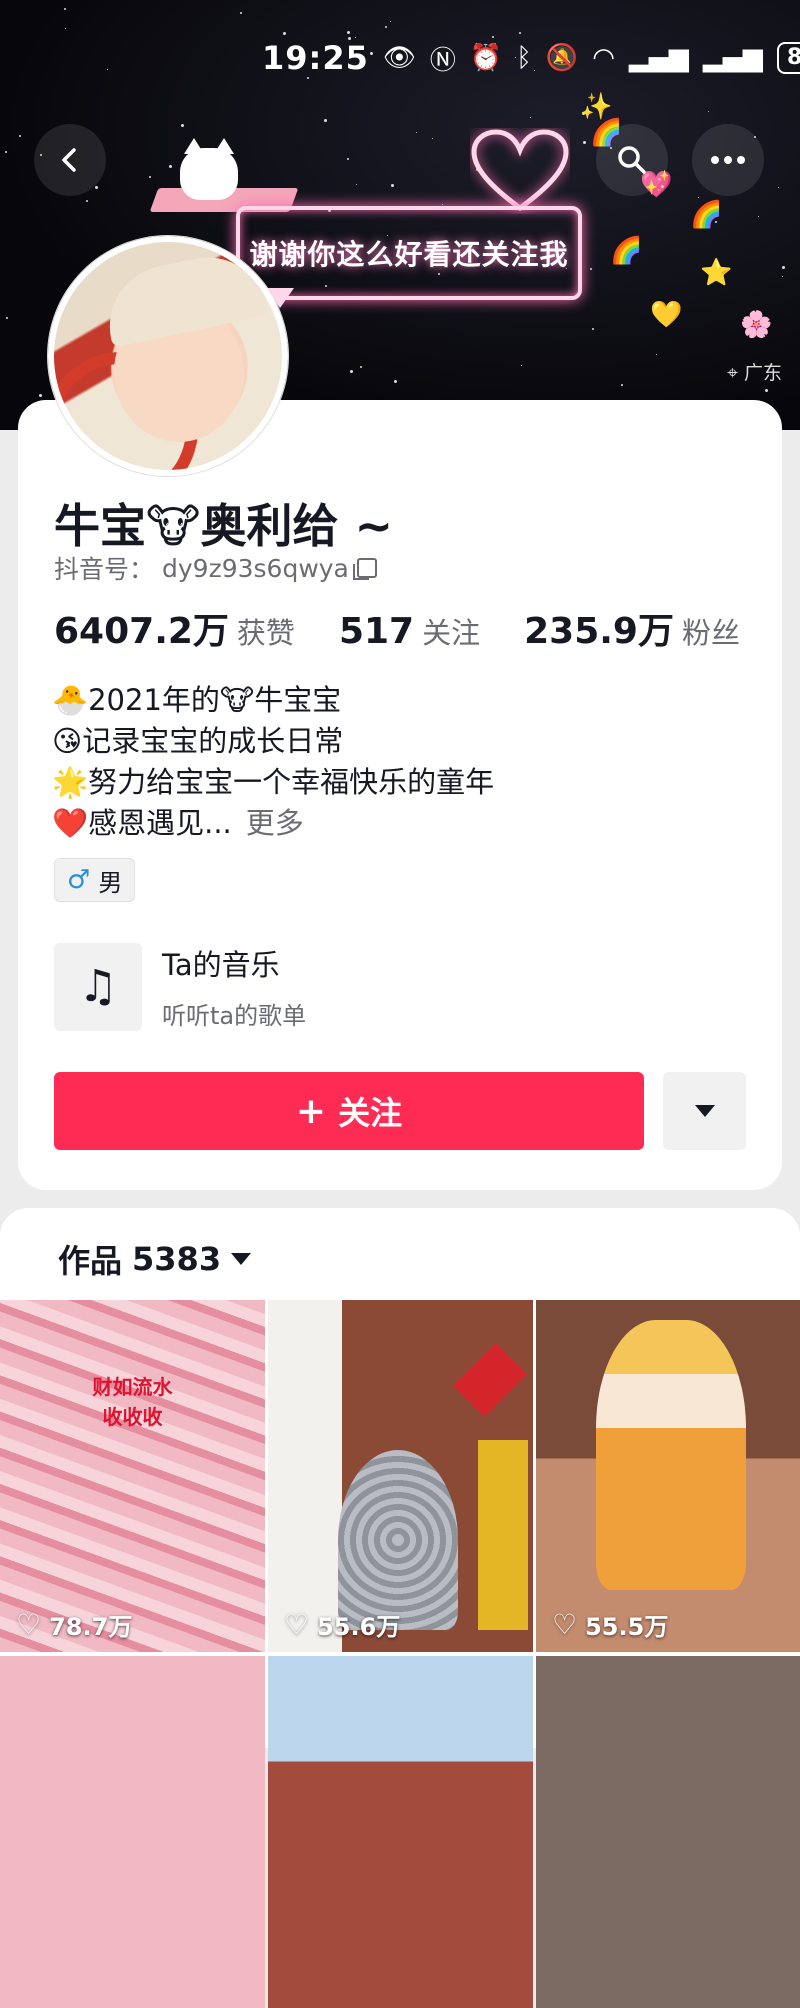  Describe the element at coordinates (198, 741) in the screenshot. I see `bio-line: 😘记录宝宝的成长日常` at that location.